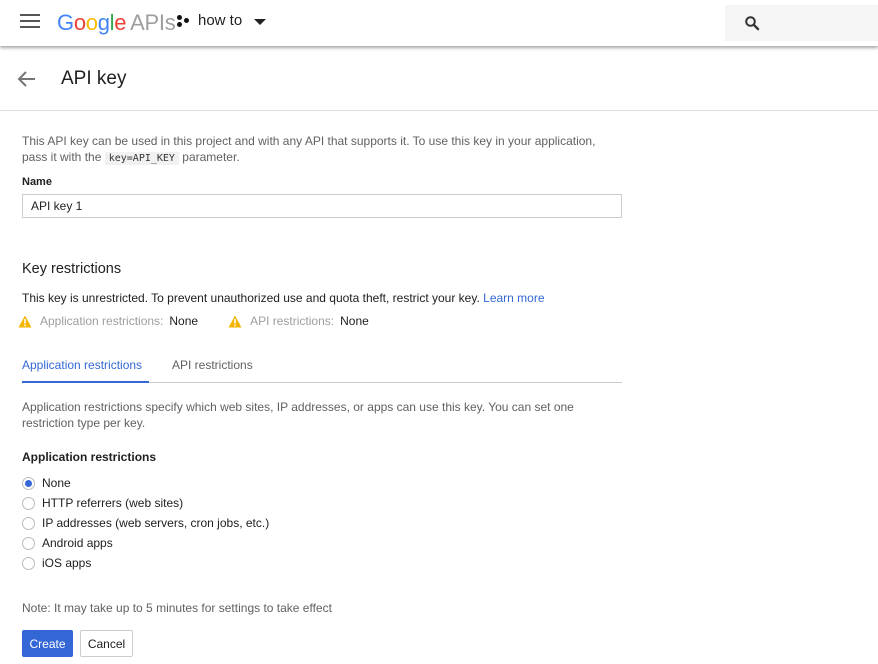 The image size is (878, 664). I want to click on page-title: API key, so click(94, 78).